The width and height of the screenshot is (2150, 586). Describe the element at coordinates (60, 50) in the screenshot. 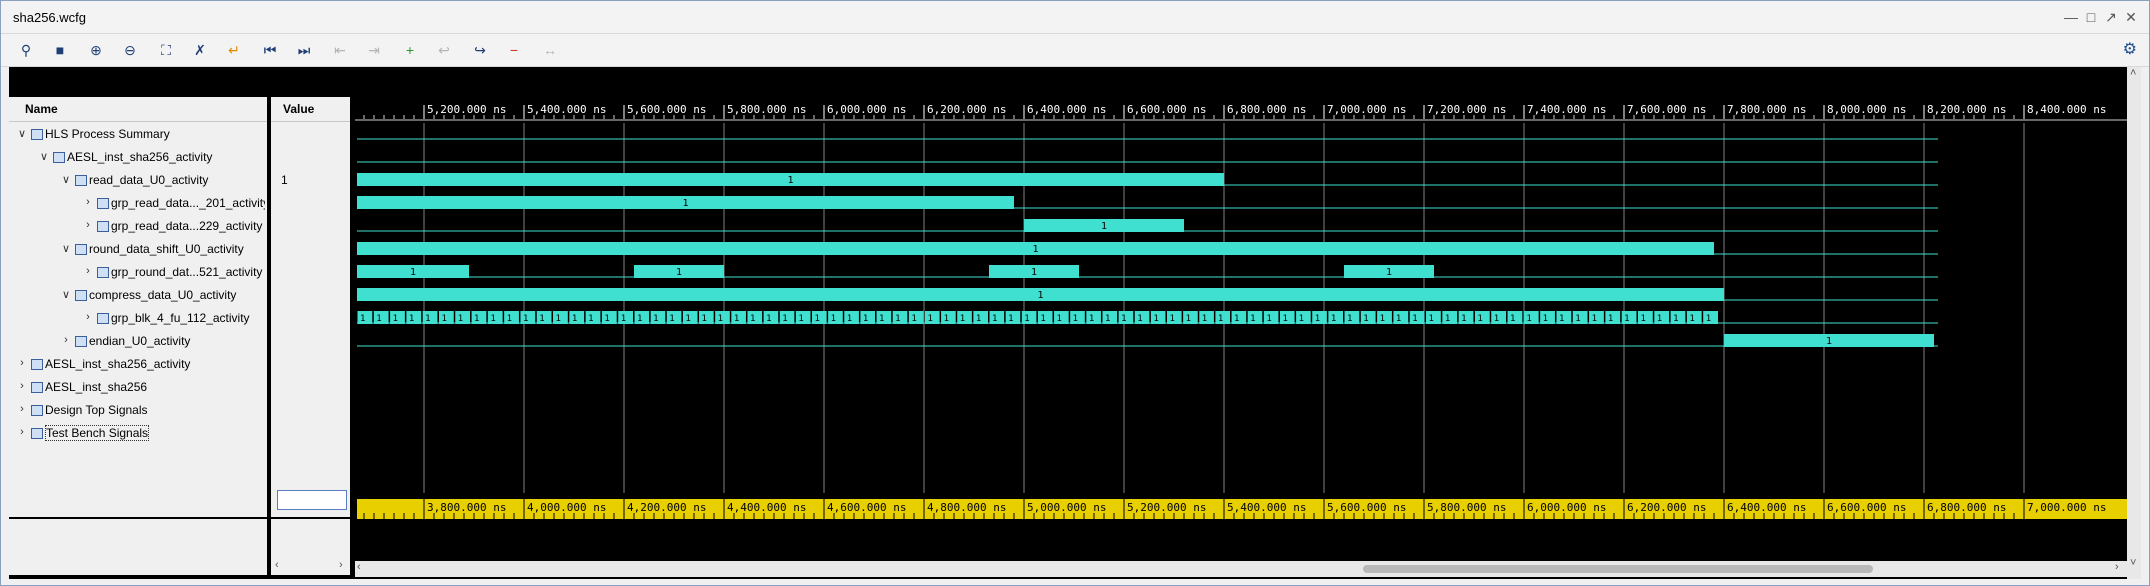

I see `save-icon: ■` at that location.